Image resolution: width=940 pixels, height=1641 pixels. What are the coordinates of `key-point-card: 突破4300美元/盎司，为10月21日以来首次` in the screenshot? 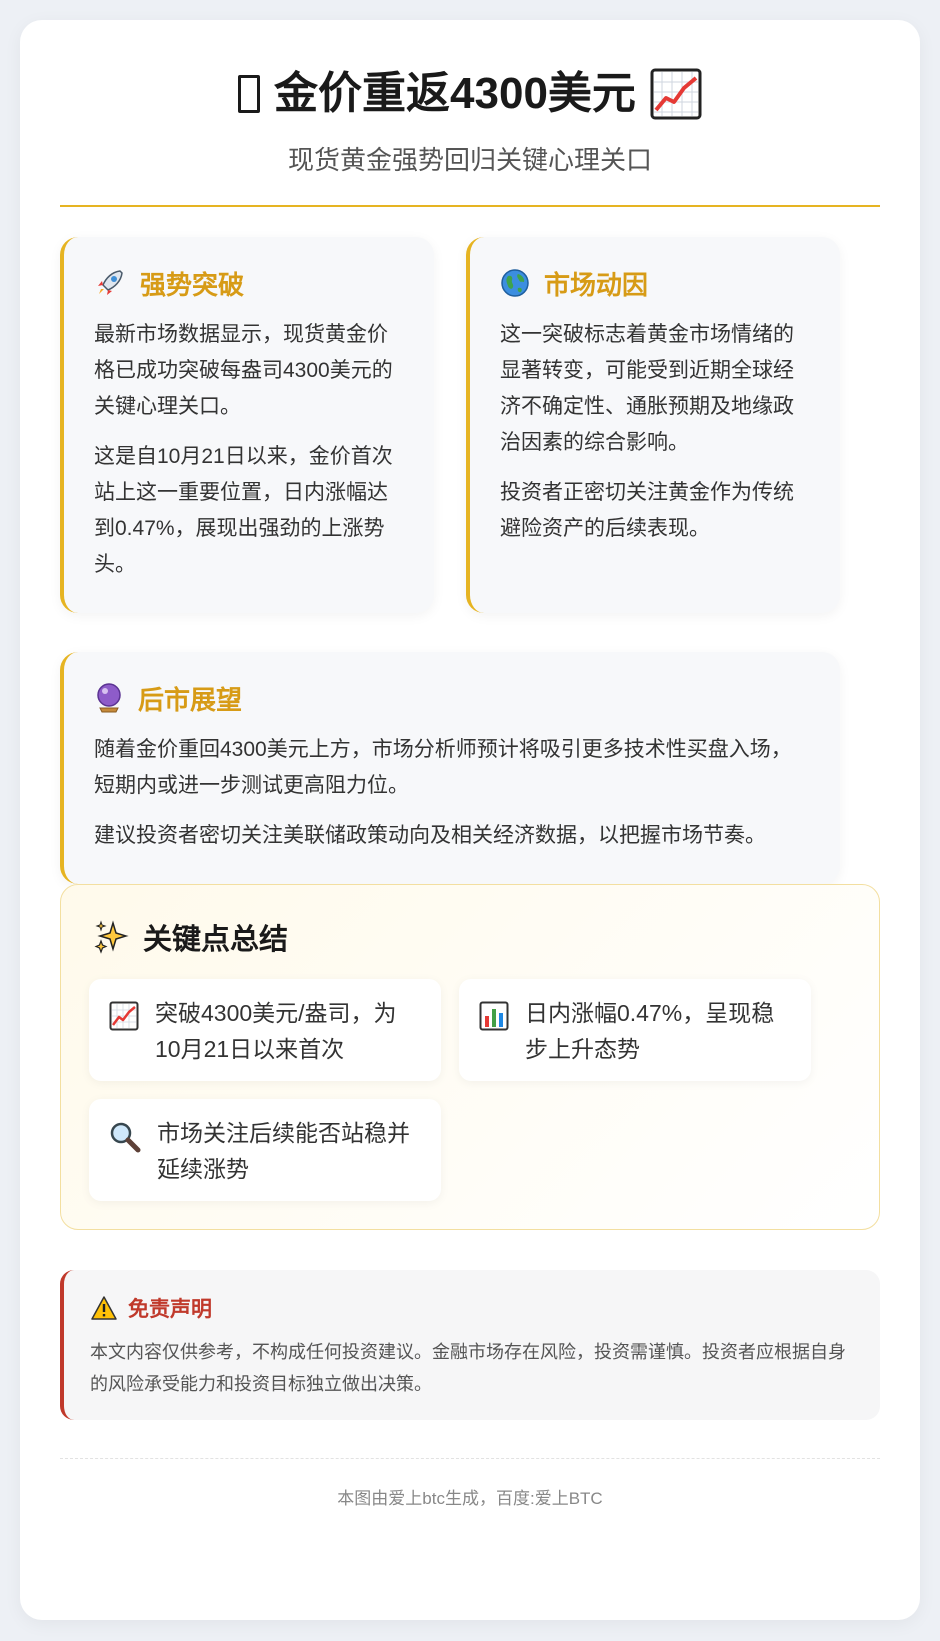 It's located at (265, 1030).